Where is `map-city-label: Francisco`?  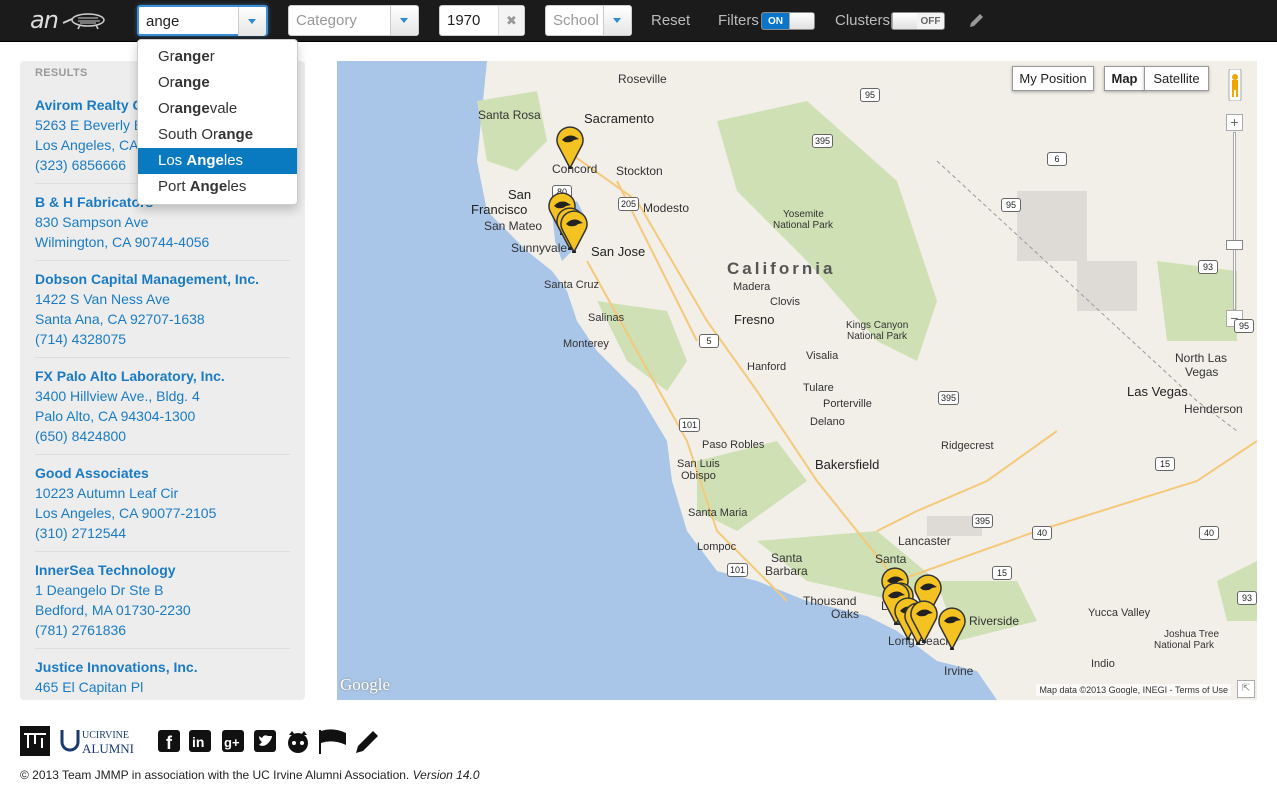
map-city-label: Francisco is located at coordinates (499, 209).